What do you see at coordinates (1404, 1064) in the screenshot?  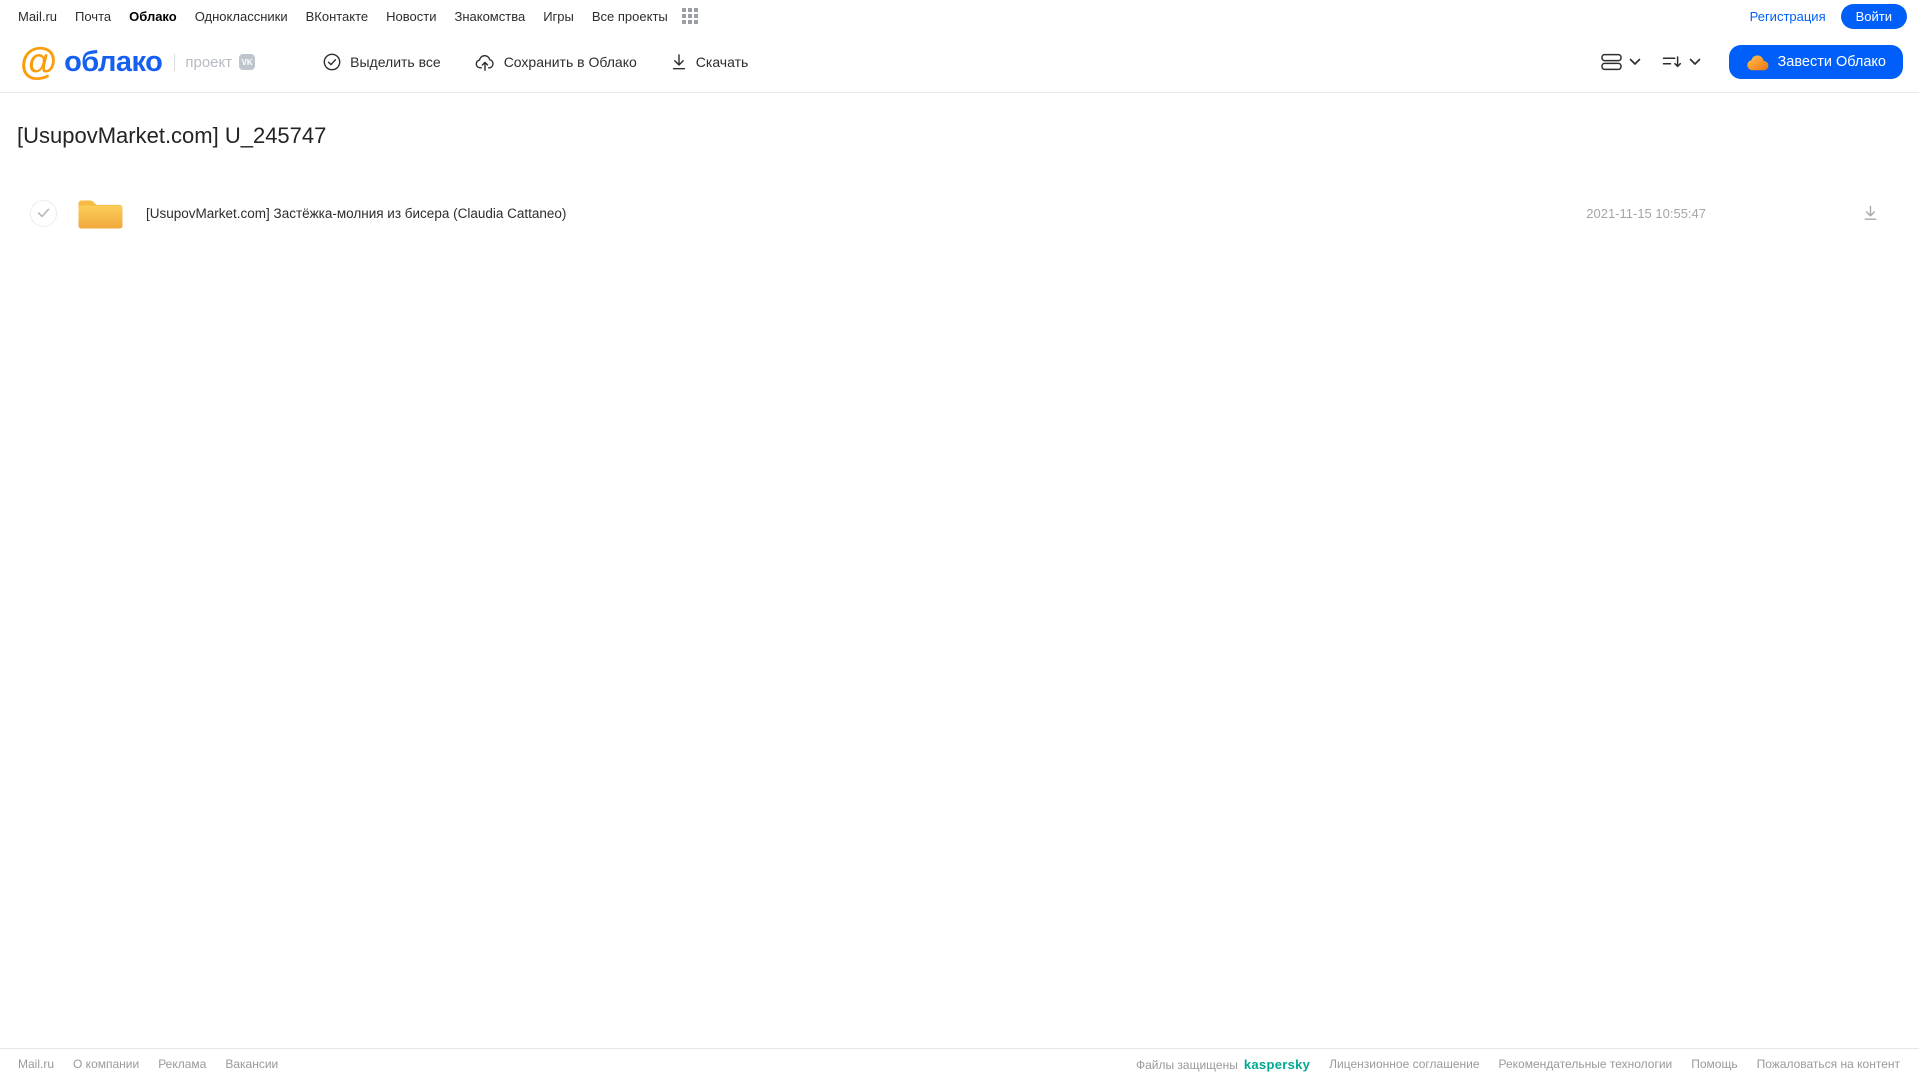 I see `footer-link-license: Лицензионное соглашение` at bounding box center [1404, 1064].